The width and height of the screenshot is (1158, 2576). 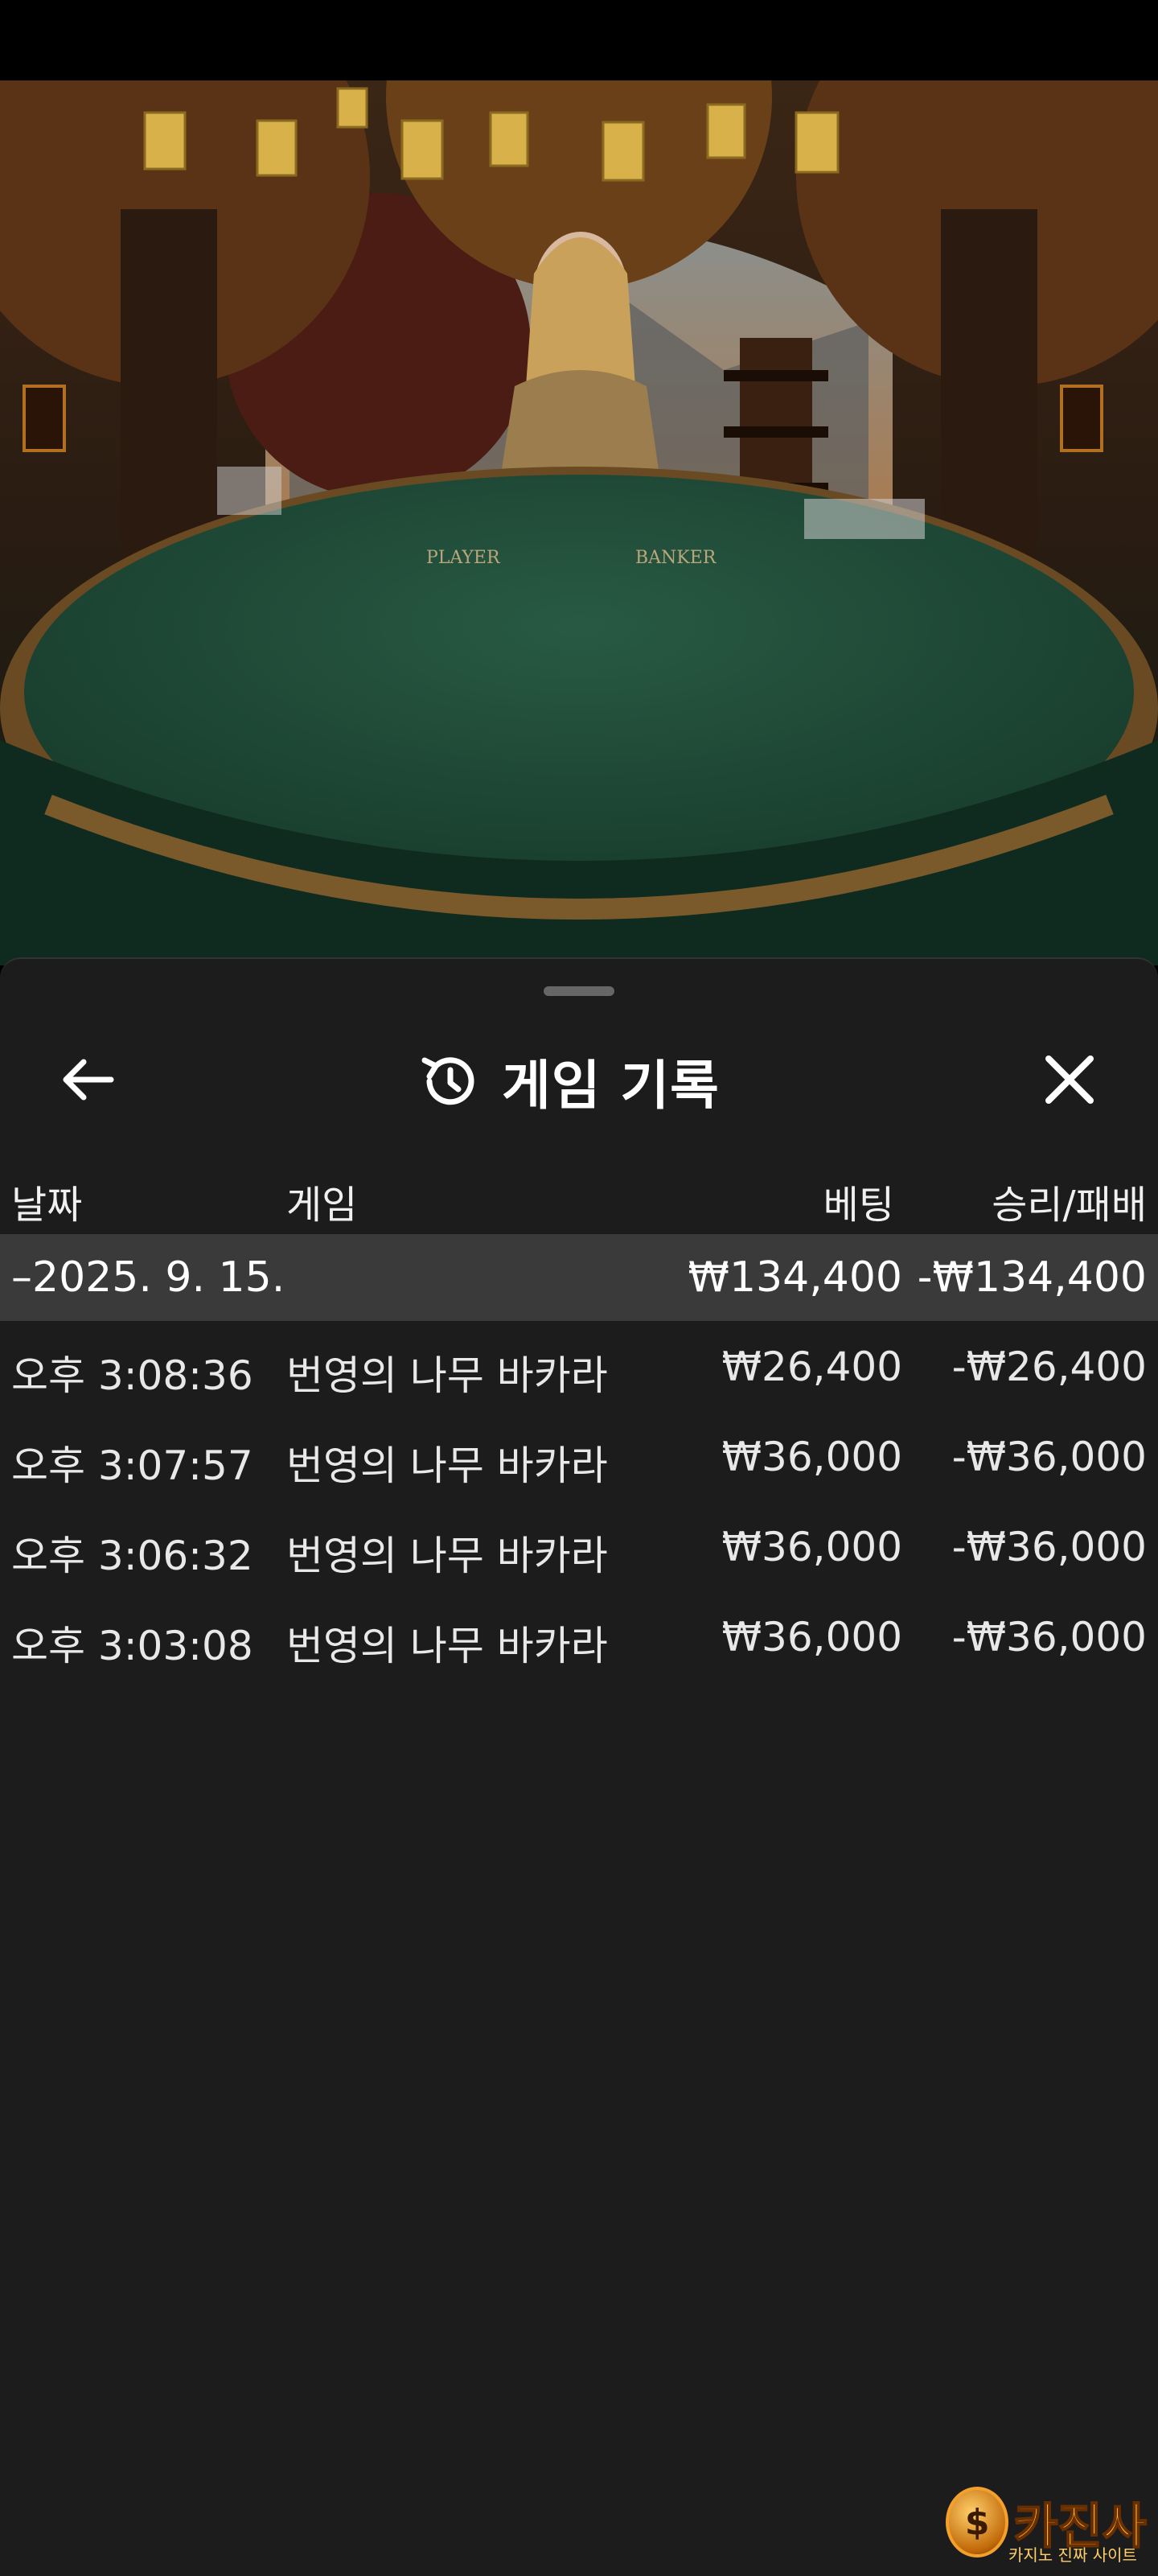 I want to click on date-group-label: –2025. 9. 15., so click(x=148, y=1277).